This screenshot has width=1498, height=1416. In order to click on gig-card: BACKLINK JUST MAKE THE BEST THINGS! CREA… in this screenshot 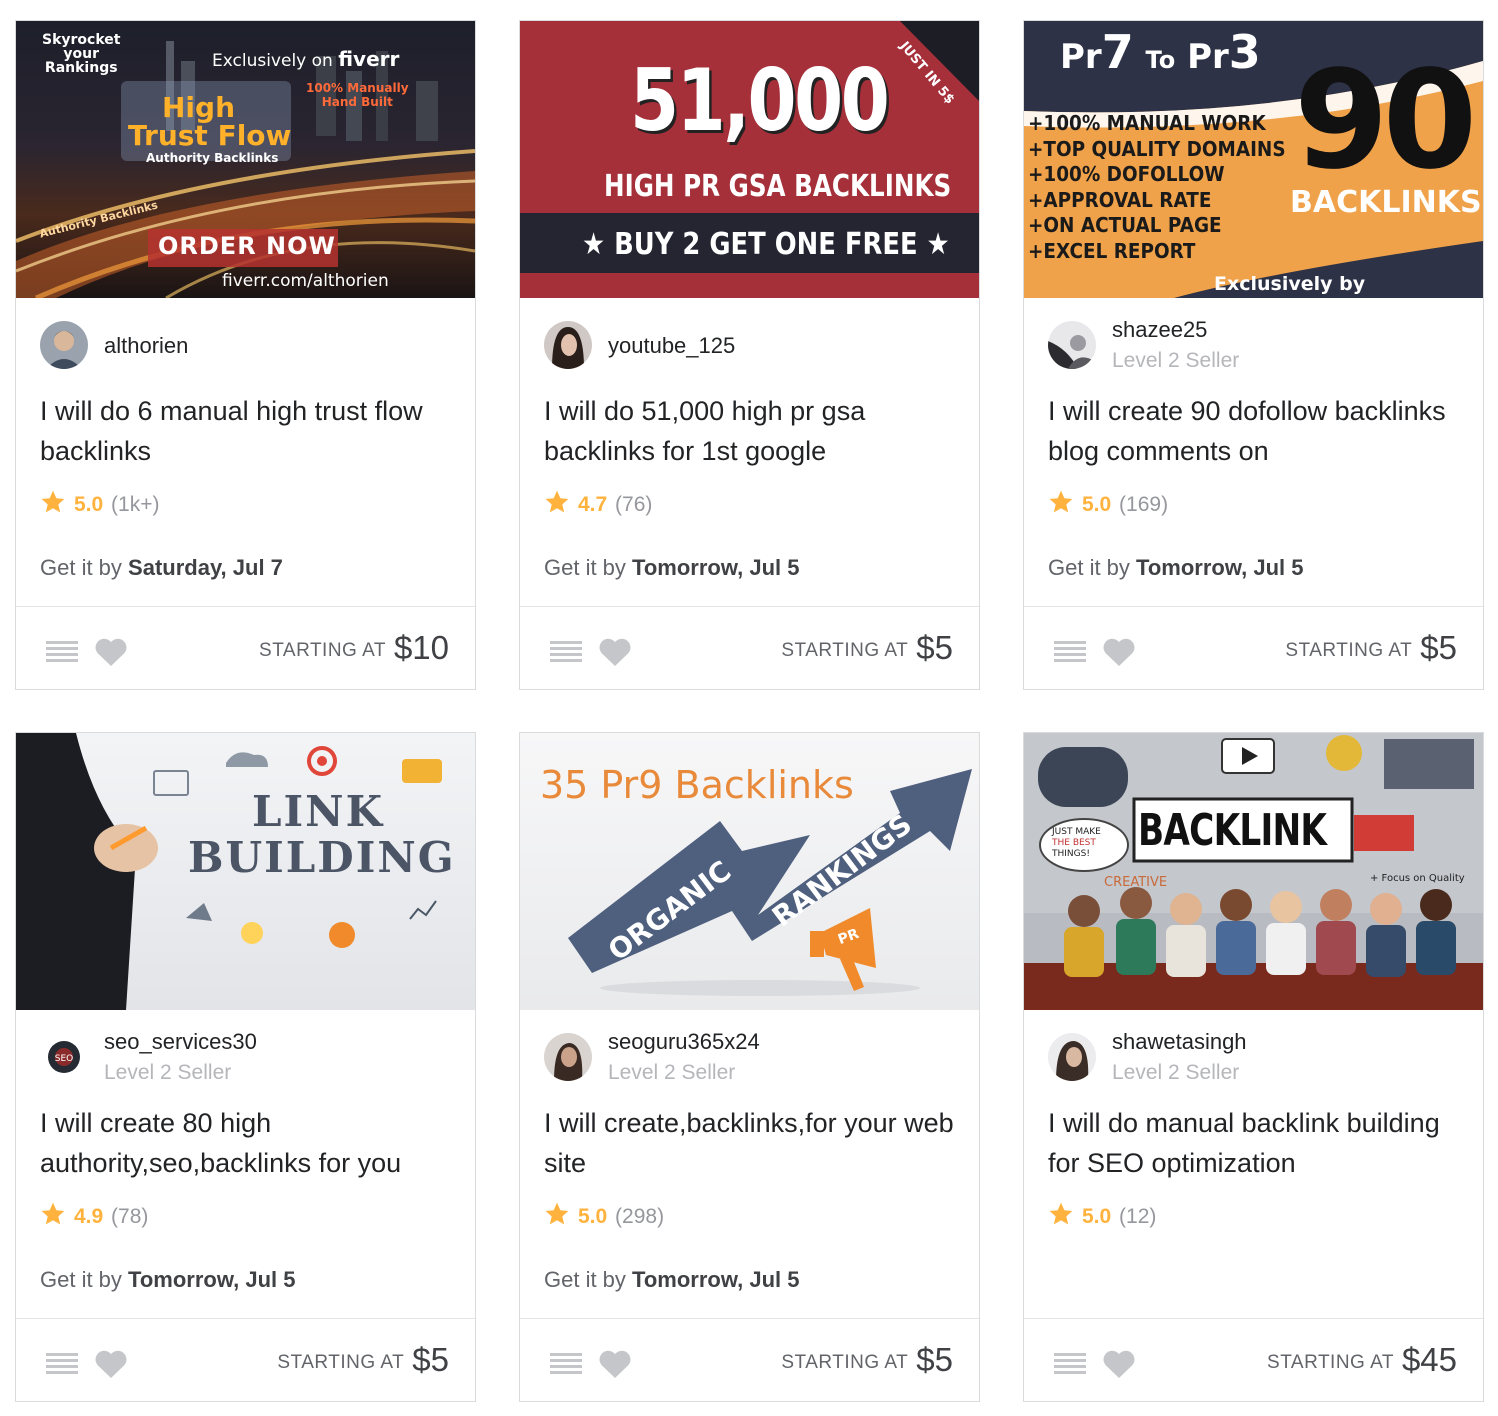, I will do `click(1253, 1067)`.